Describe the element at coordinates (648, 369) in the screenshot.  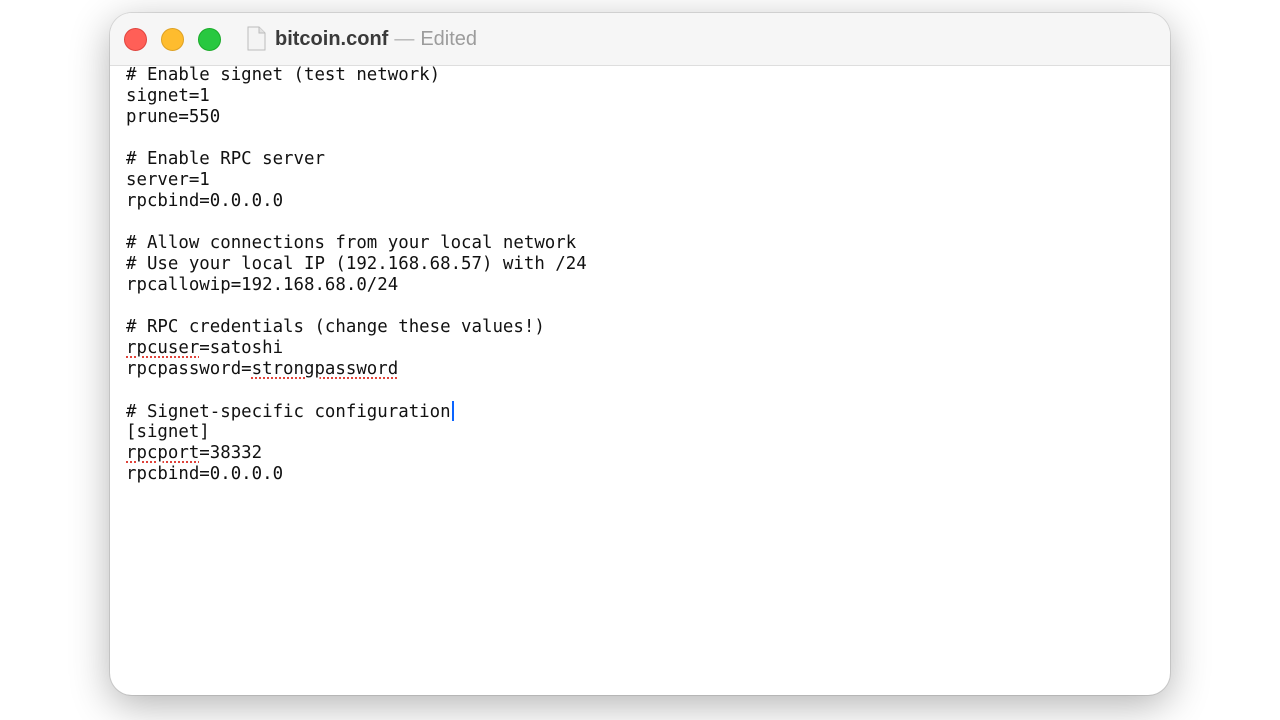
I see `editor-line-rpcpassword: rpcpassword=strongpassword` at that location.